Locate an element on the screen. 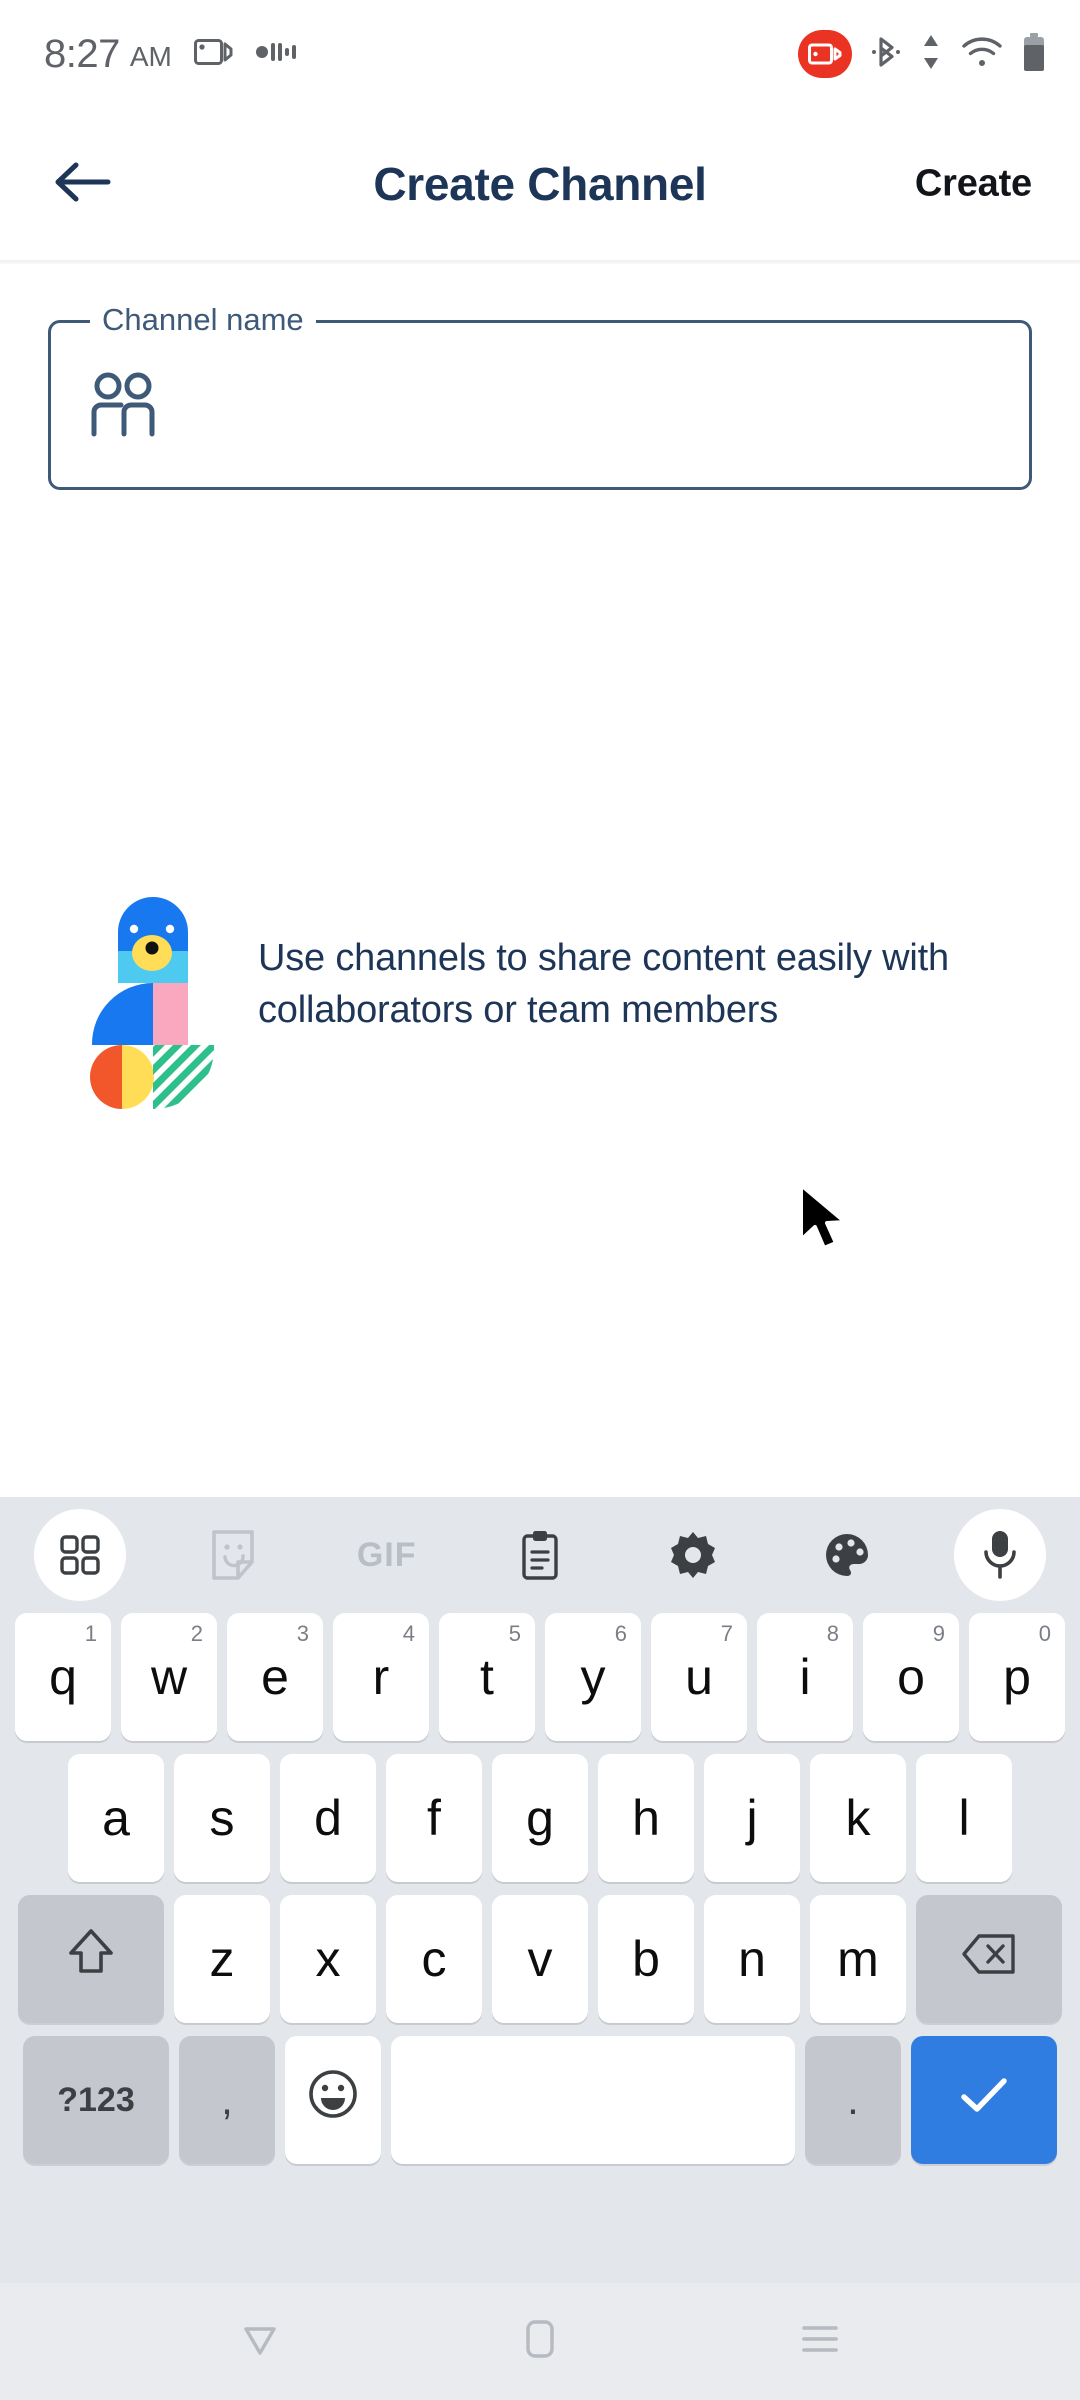 The height and width of the screenshot is (2400, 1080). key-label: i is located at coordinates (805, 1677).